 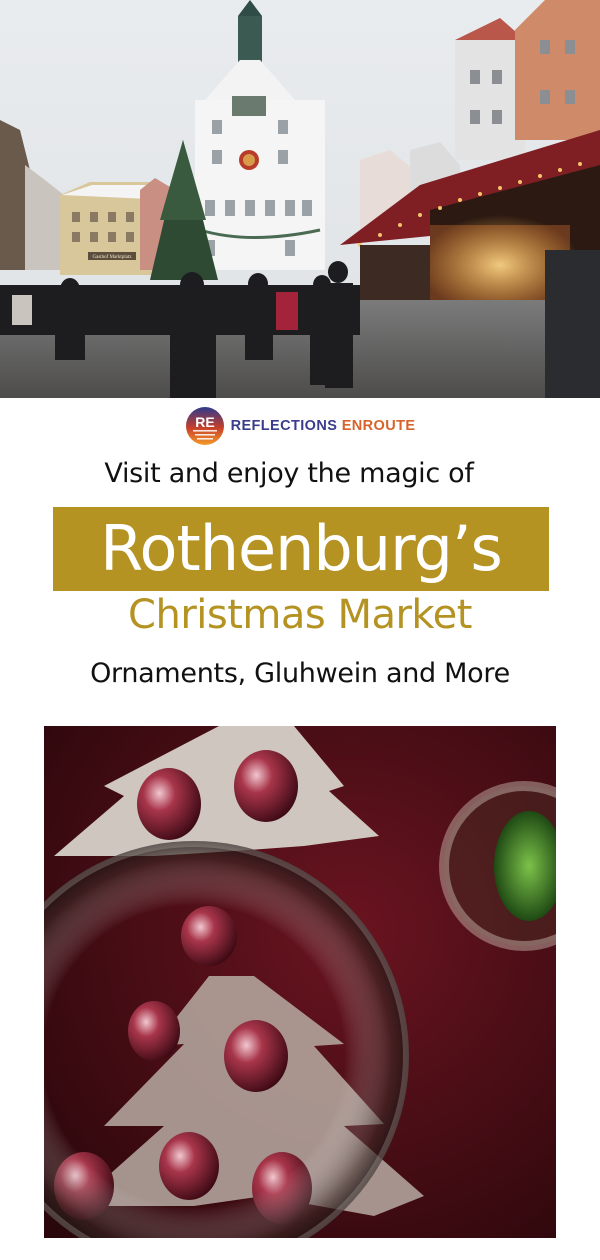 I want to click on brand-lockup: RE REFLECTIONS ENROUTE, so click(x=300, y=426).